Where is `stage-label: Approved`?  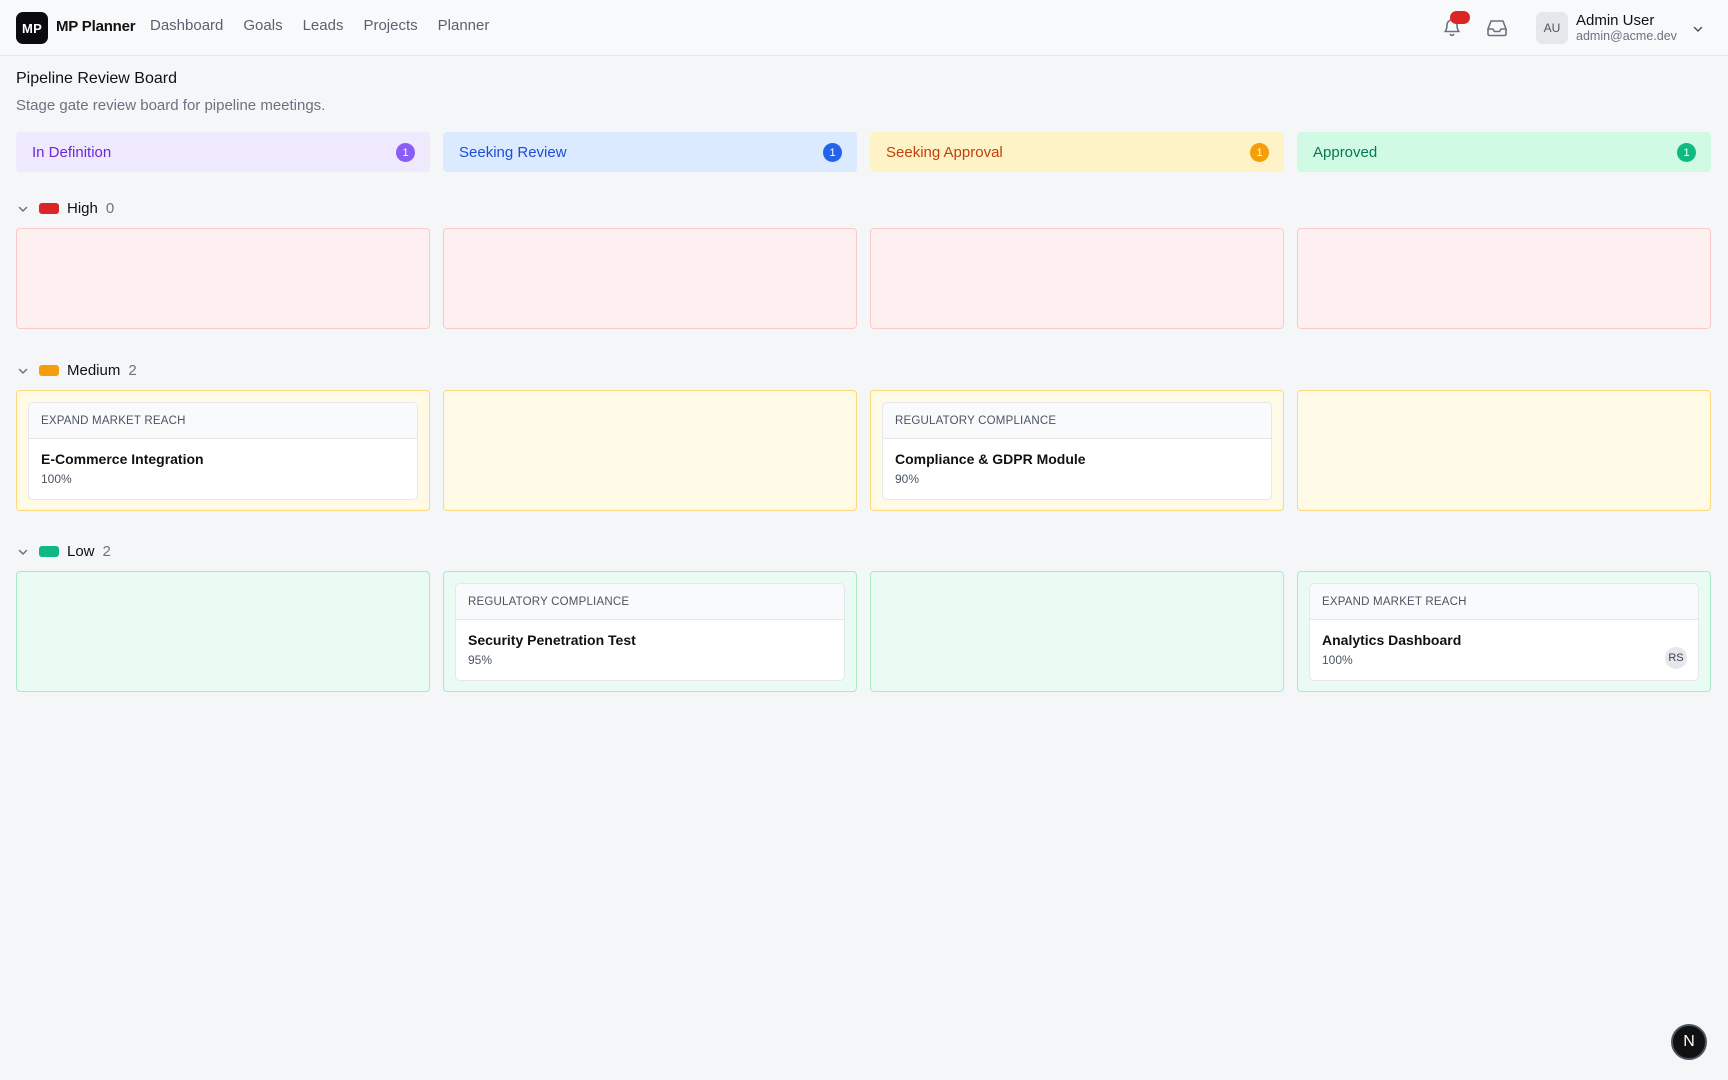
stage-label: Approved is located at coordinates (1345, 152).